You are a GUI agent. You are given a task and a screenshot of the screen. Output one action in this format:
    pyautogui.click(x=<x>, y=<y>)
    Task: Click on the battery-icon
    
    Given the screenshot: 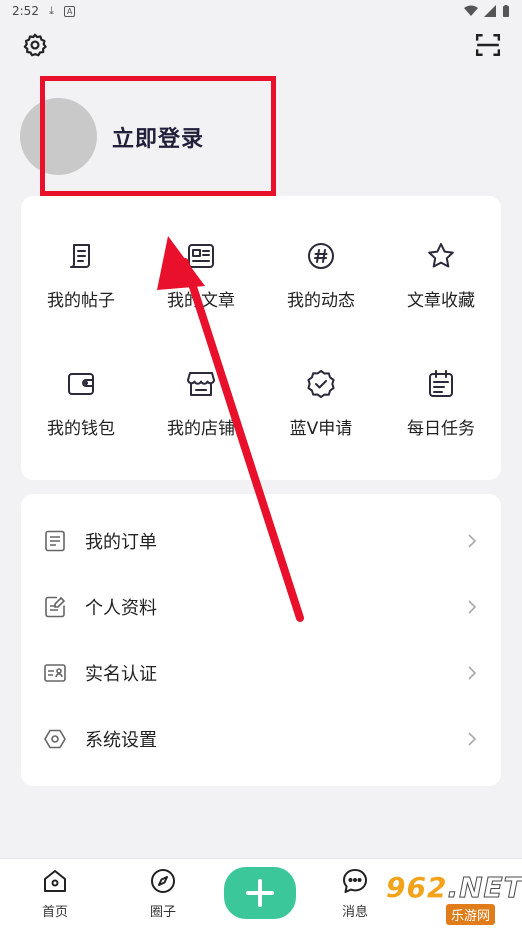 What is the action you would take?
    pyautogui.click(x=506, y=10)
    